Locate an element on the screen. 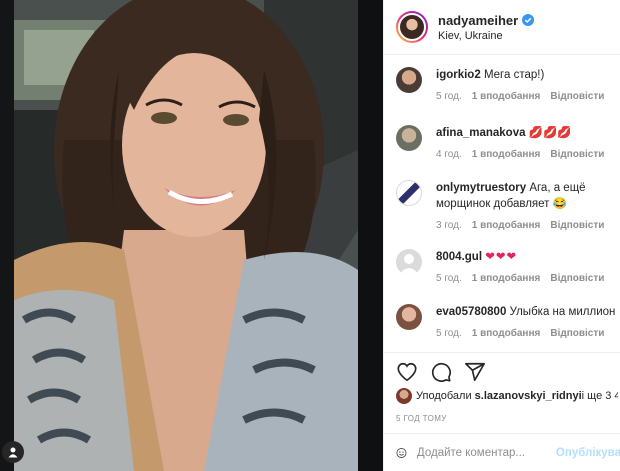 This screenshot has width=620, height=471. likes-summary: Уподобали s.lazanovskyi_ridnyi і ще 3 4 is located at coordinates (507, 396).